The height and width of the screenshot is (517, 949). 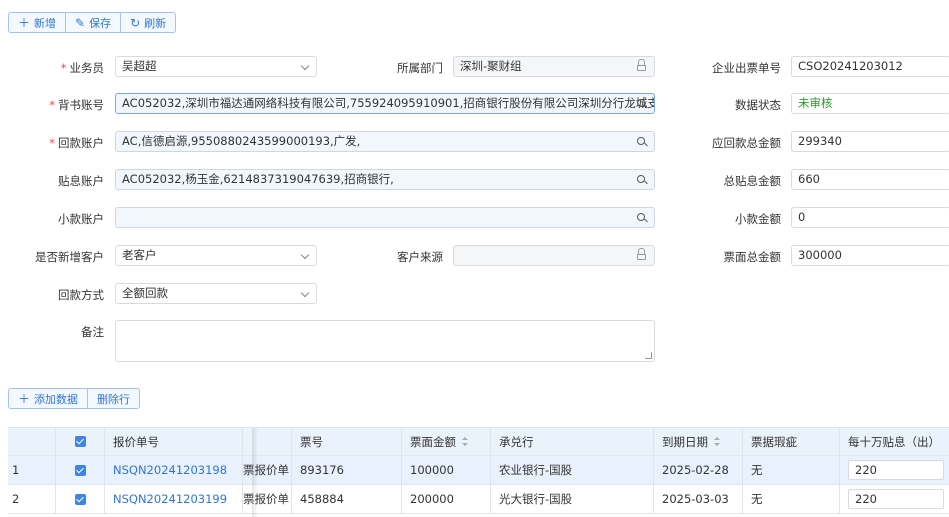 I want to click on acceptor-header: 承兑行, so click(x=572, y=441).